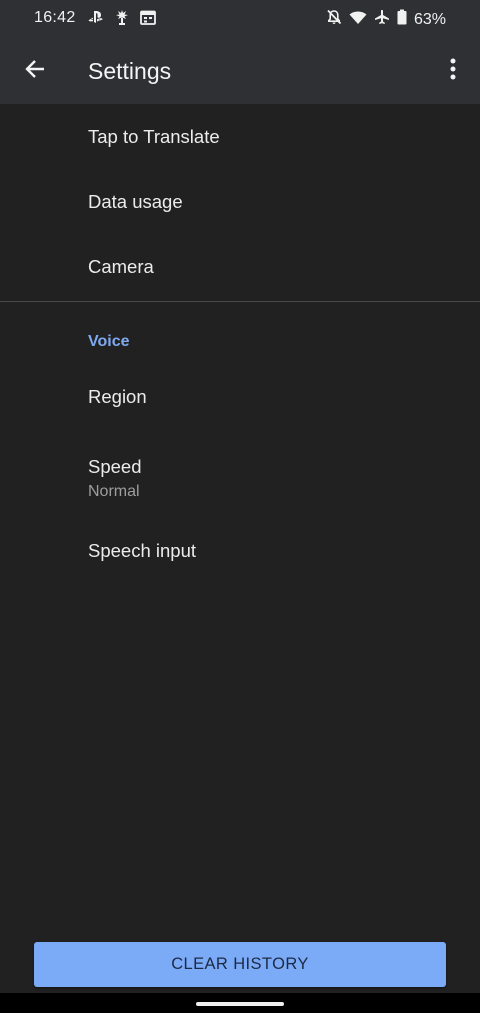 This screenshot has width=480, height=1013. Describe the element at coordinates (148, 20) in the screenshot. I see `calendar-icon` at that location.